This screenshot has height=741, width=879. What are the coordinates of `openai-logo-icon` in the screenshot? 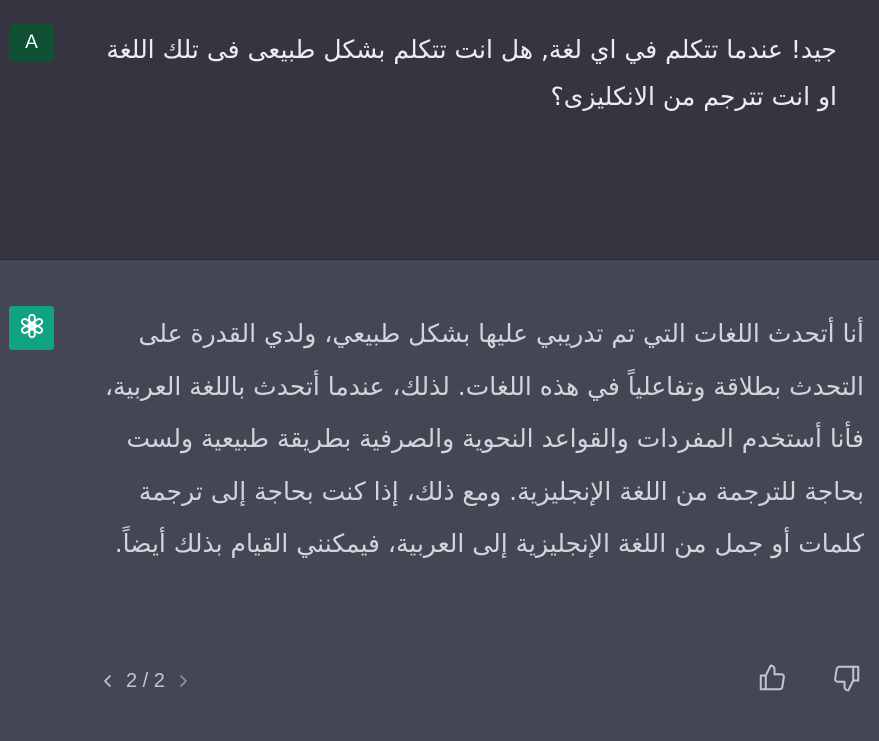 It's located at (32, 328).